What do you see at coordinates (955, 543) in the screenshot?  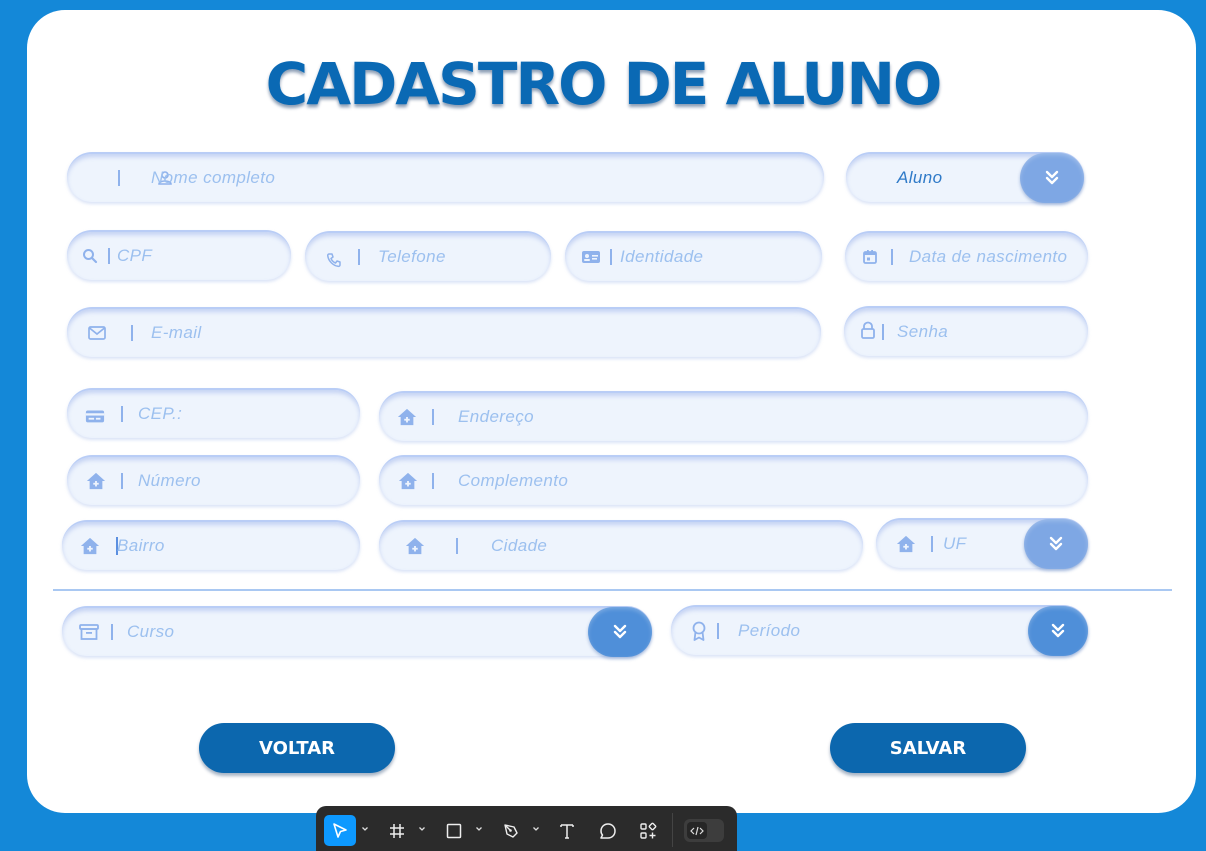 I see `uf-placeholder: UF` at bounding box center [955, 543].